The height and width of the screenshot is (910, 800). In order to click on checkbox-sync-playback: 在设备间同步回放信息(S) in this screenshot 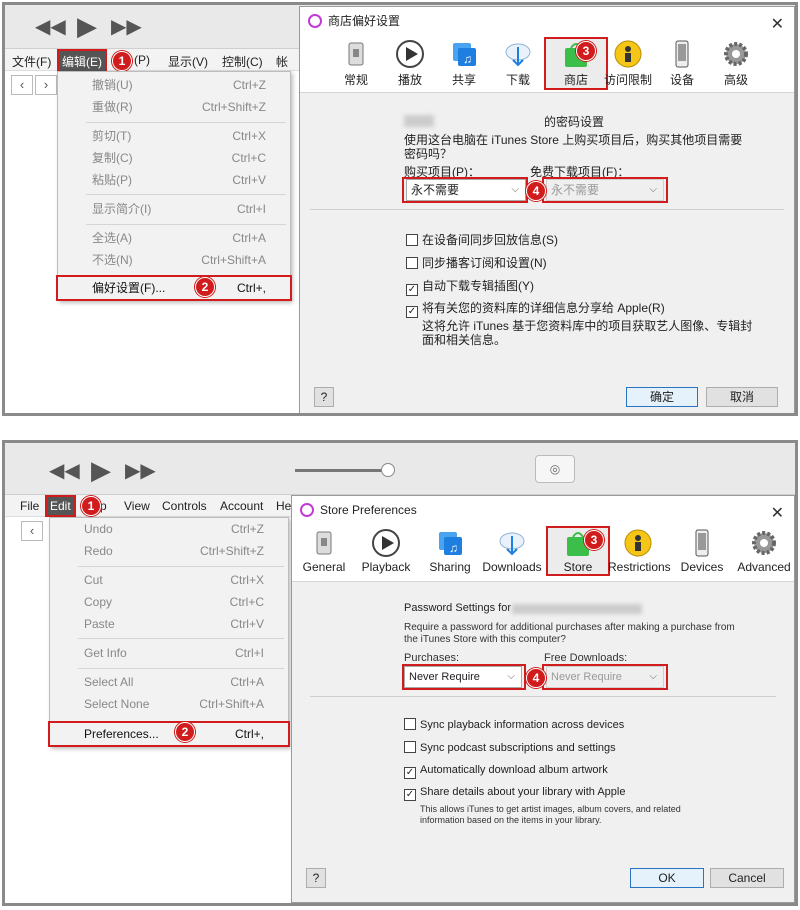, I will do `click(482, 239)`.